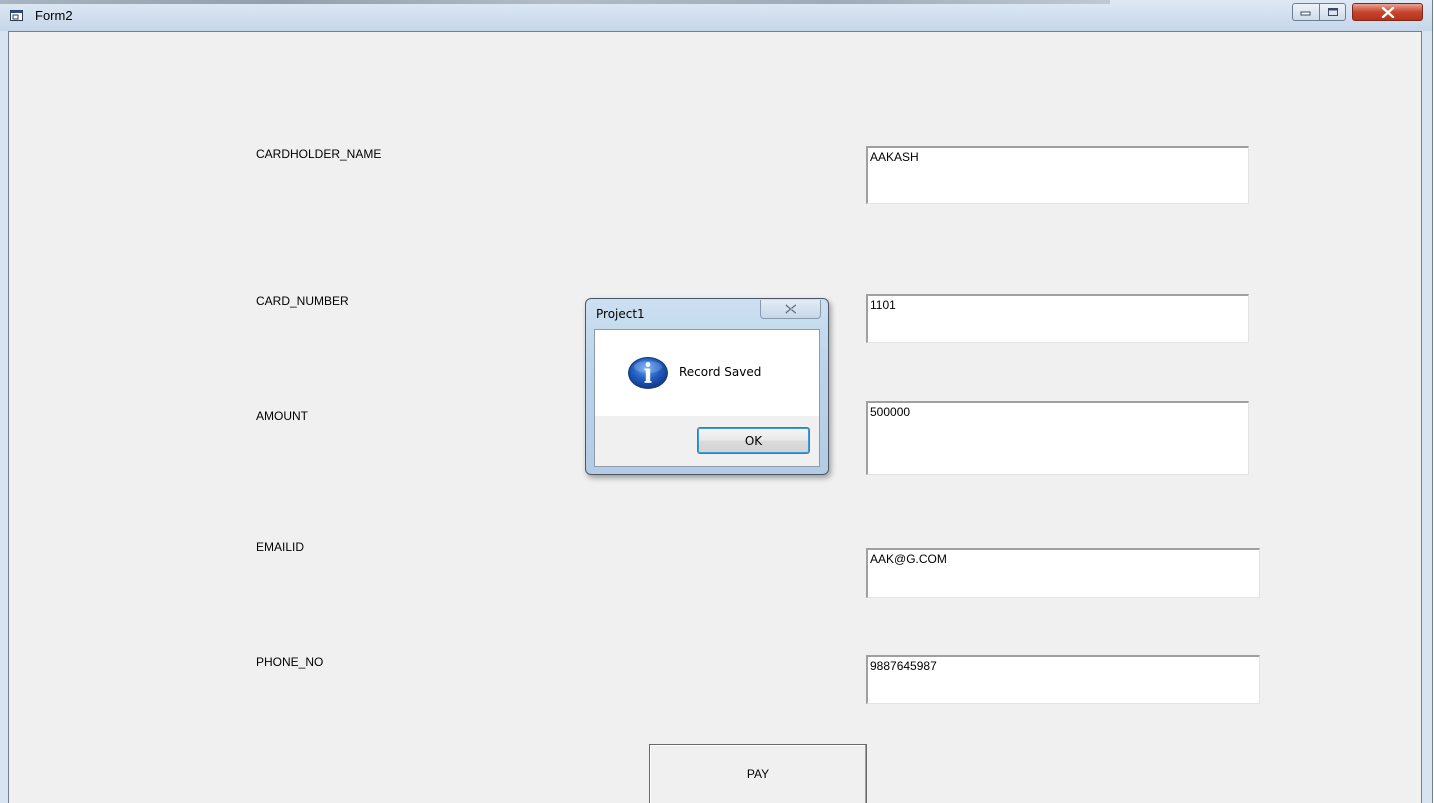 Image resolution: width=1434 pixels, height=803 pixels. I want to click on dialog-body: Record Saved OK, so click(707, 398).